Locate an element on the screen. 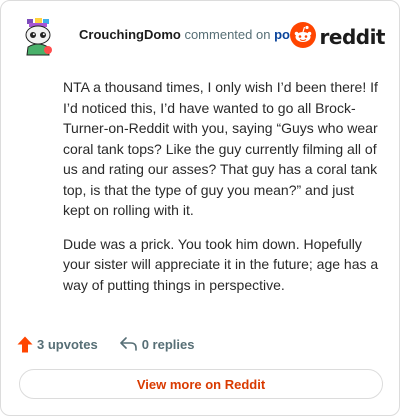  reddit-brand: reddit is located at coordinates (337, 37).